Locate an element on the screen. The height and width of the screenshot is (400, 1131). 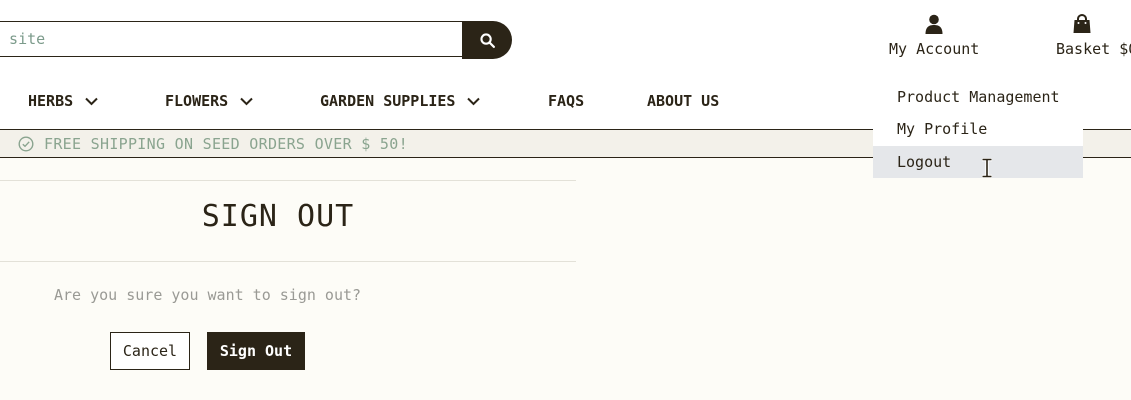
cancel-button: Cancel is located at coordinates (150, 351).